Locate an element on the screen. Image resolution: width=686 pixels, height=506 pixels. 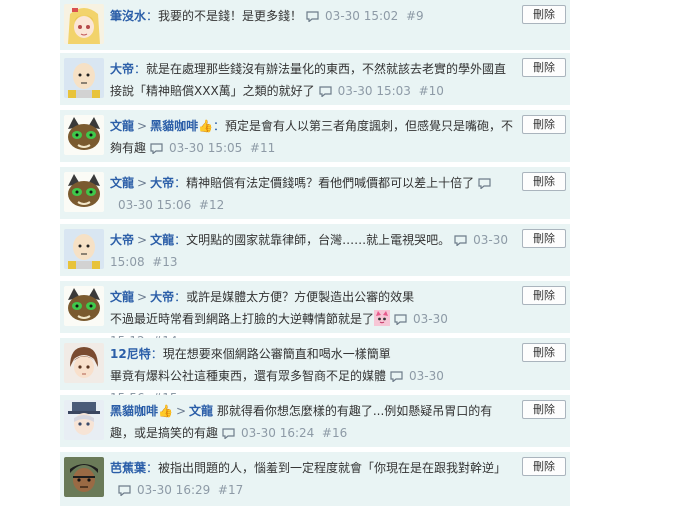
hat-character-icon is located at coordinates (84, 420).